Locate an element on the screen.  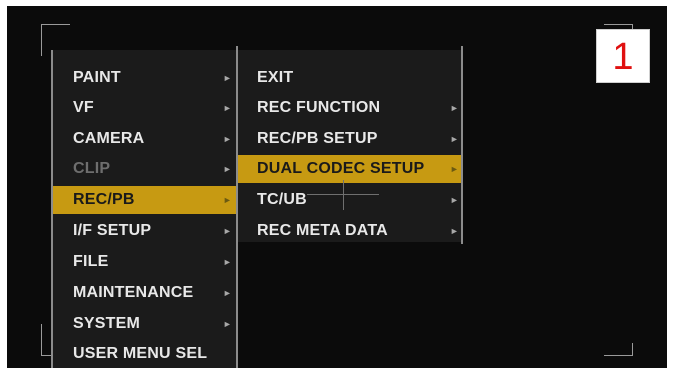
menu-divider-right is located at coordinates (462, 145).